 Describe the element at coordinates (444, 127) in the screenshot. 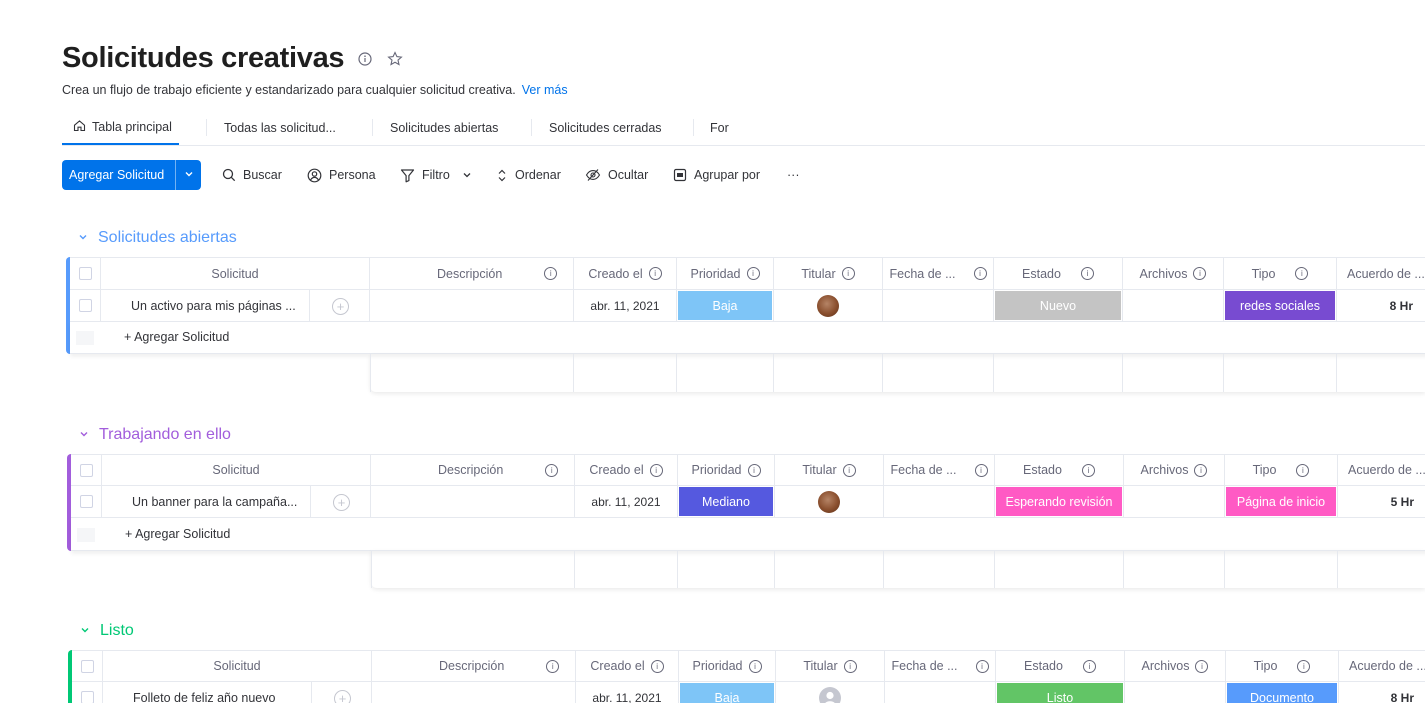

I see `tab-open-requests: Solicitudes abiertas` at that location.